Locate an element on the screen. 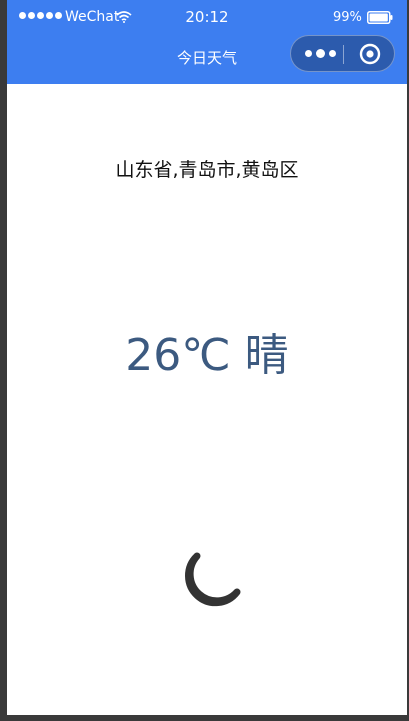  capsule-divider is located at coordinates (343, 54).